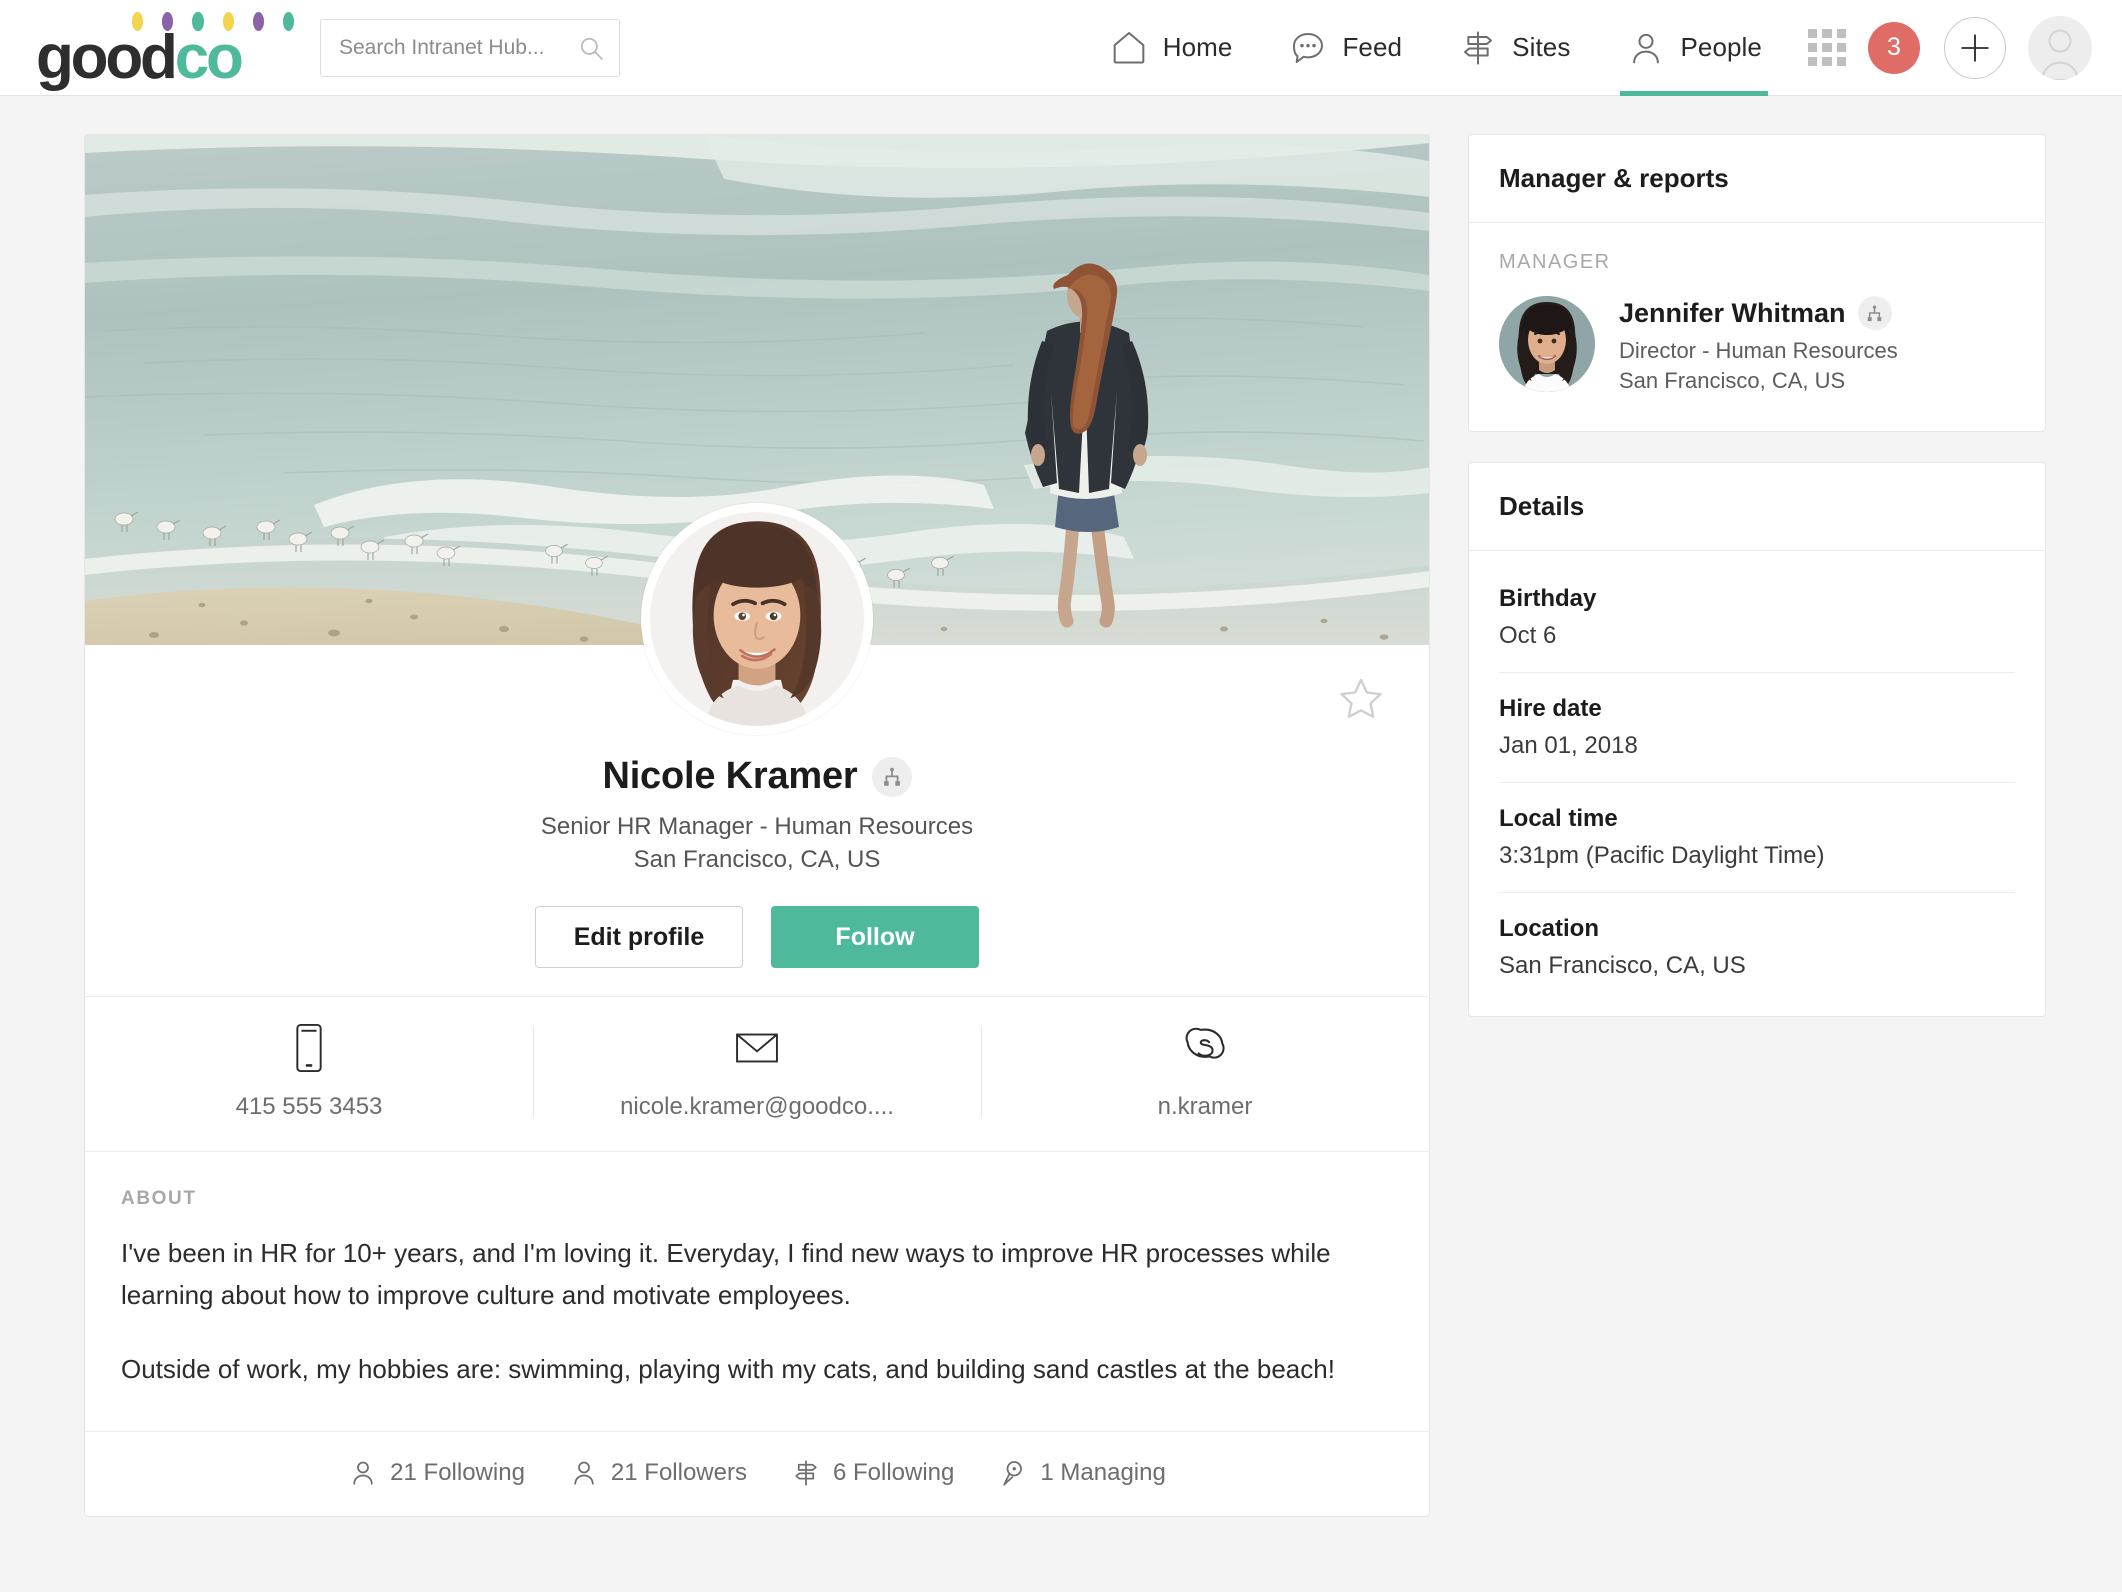 The image size is (2122, 1592). I want to click on detail-value: San Francisco, CA, US, so click(1622, 965).